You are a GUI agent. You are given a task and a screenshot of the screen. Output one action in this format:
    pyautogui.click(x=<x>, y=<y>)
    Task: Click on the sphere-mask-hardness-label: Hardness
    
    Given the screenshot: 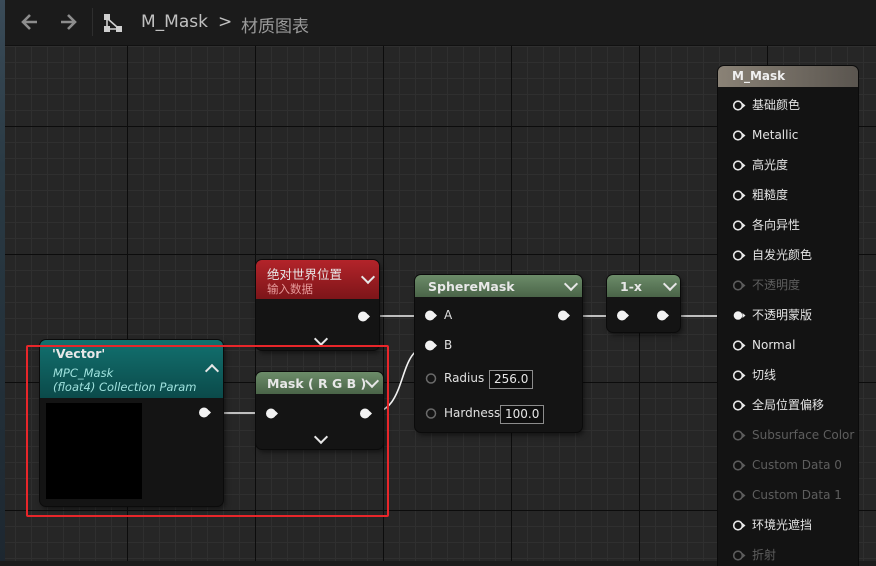 What is the action you would take?
    pyautogui.click(x=472, y=413)
    